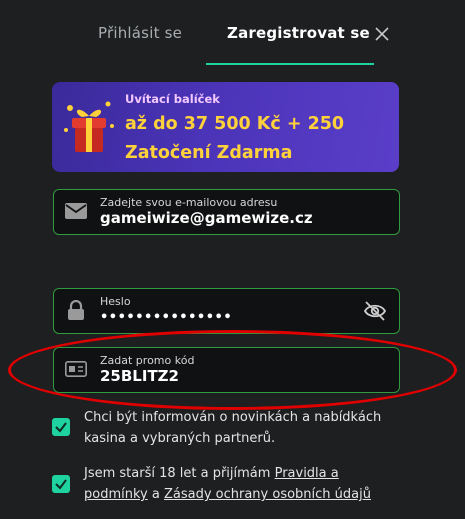 The image size is (465, 519). Describe the element at coordinates (166, 317) in the screenshot. I see `password-value: •••••••••••••••` at that location.